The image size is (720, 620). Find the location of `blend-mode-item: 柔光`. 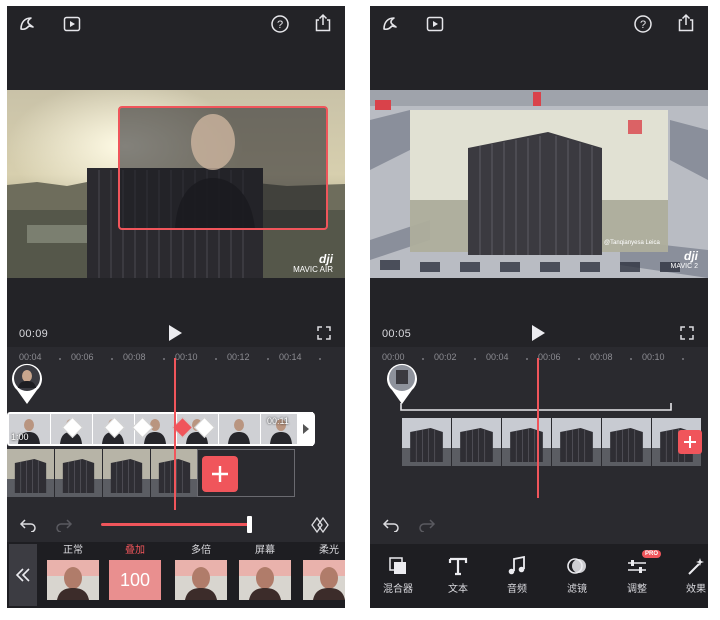

blend-mode-item: 柔光 is located at coordinates (323, 572).